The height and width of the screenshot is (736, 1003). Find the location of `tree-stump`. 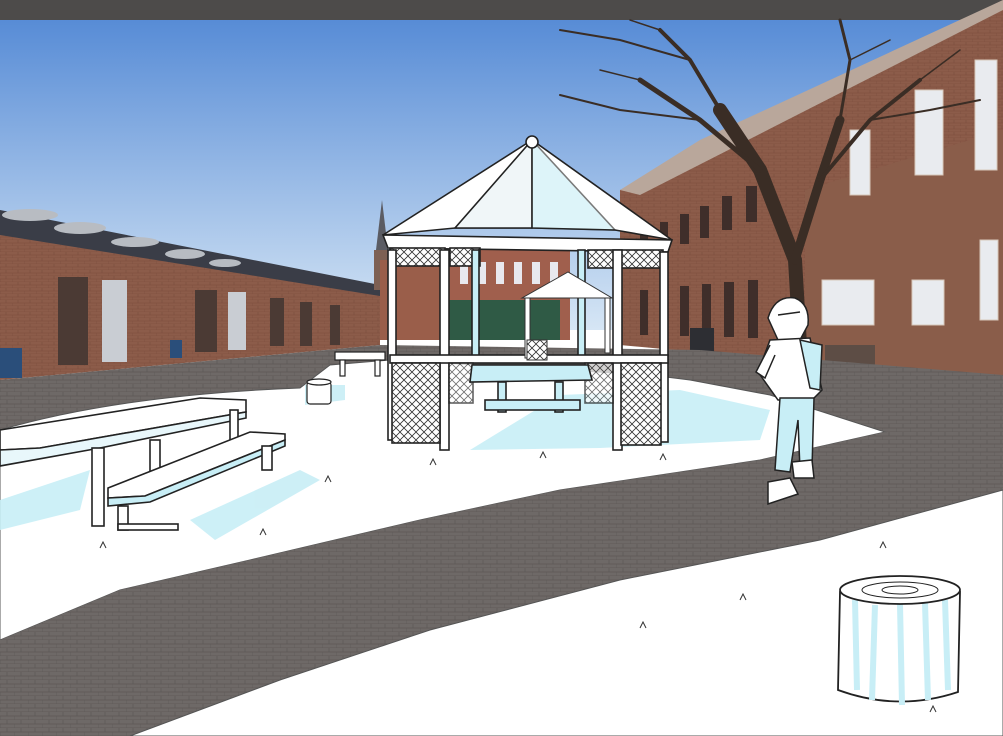

tree-stump is located at coordinates (899, 640).